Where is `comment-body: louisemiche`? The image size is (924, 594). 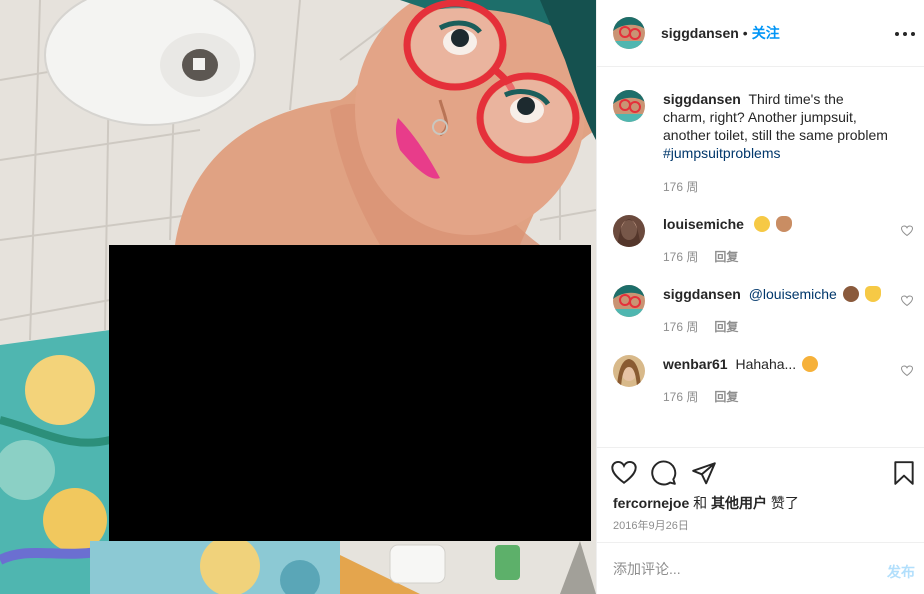
comment-body: louisemiche is located at coordinates (776, 224).